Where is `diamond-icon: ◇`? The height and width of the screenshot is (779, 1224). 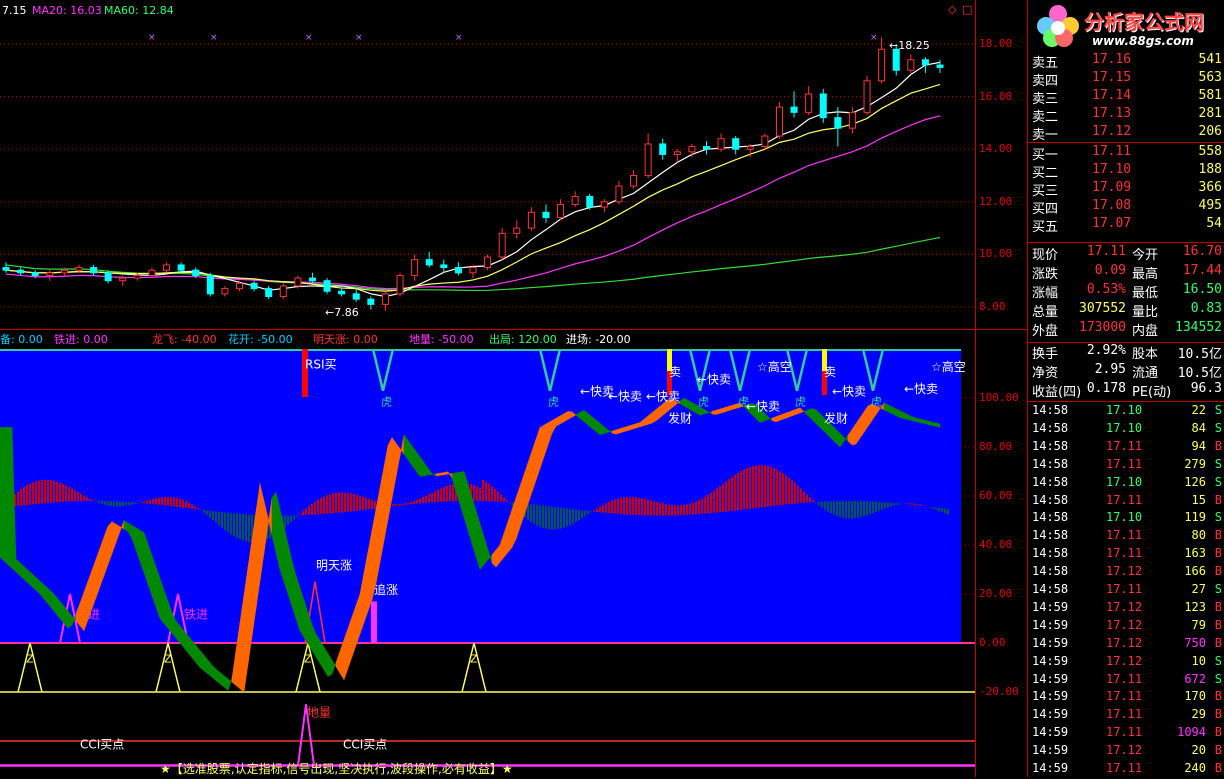 diamond-icon: ◇ is located at coordinates (952, 9).